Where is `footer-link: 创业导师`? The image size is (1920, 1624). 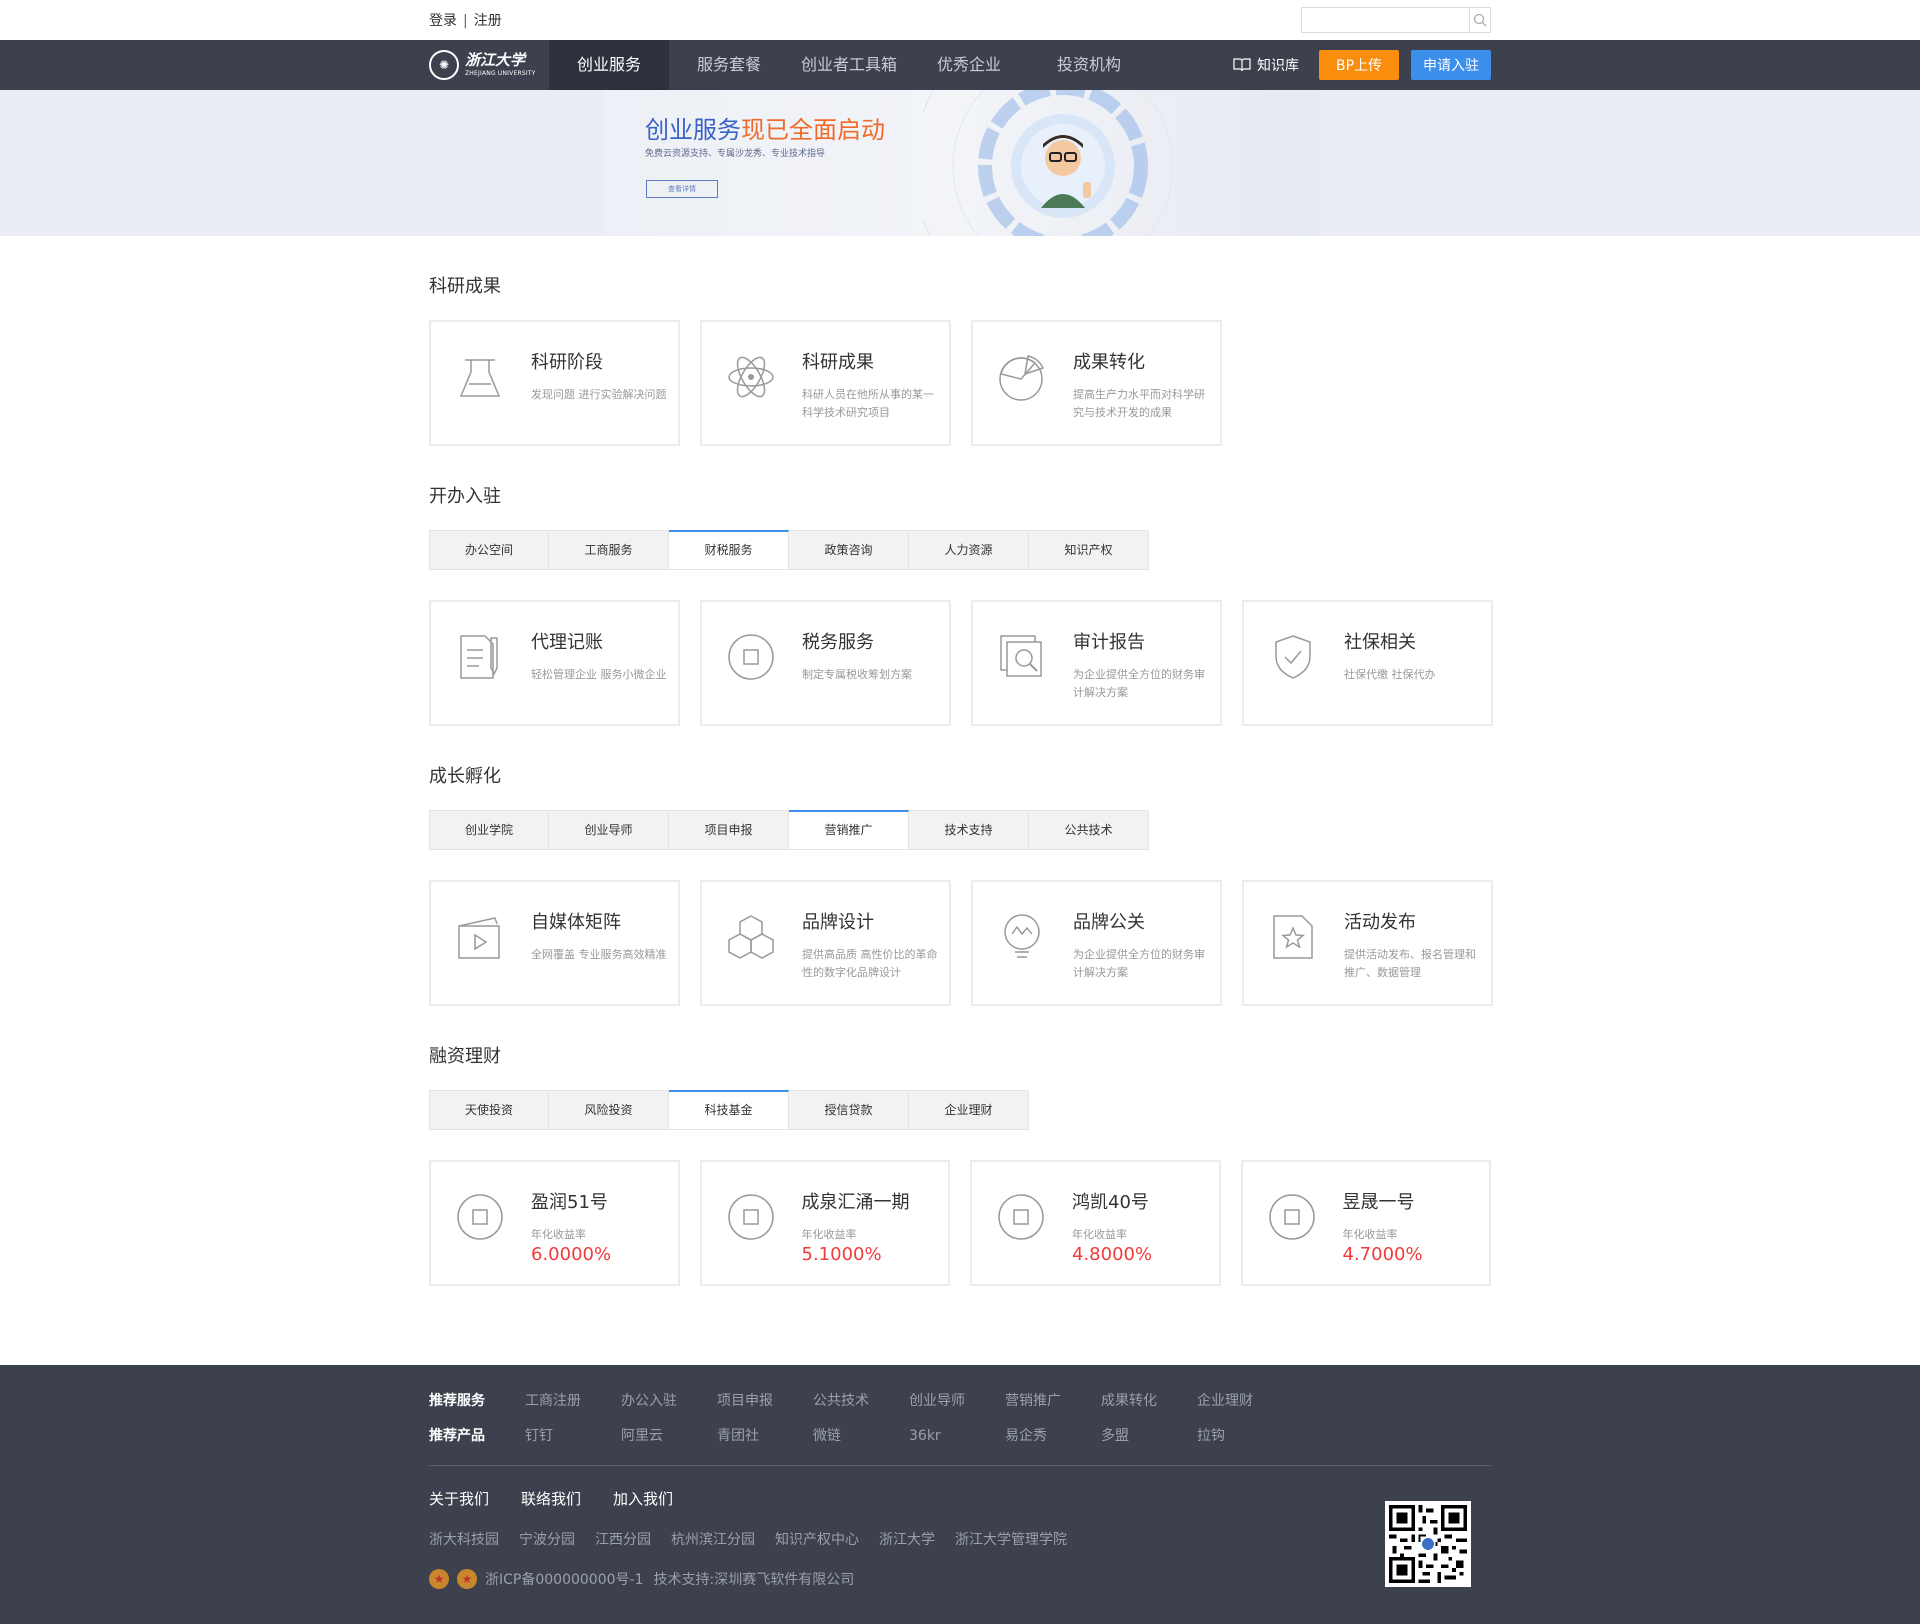
footer-link: 创业导师 is located at coordinates (957, 1408).